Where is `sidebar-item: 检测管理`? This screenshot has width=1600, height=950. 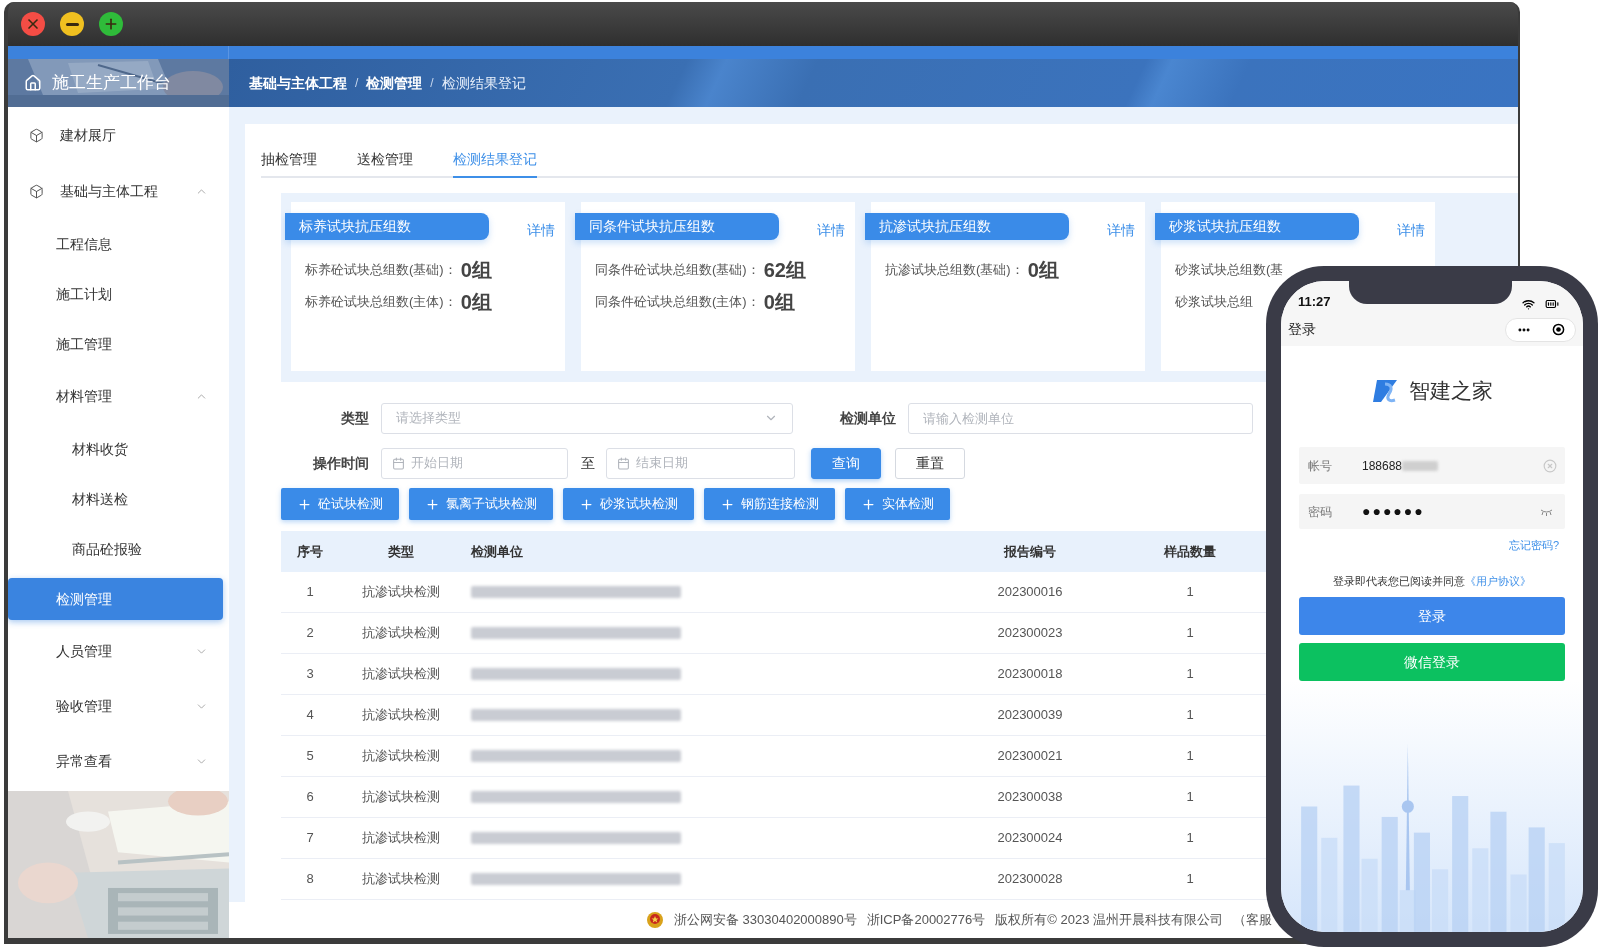
sidebar-item: 检测管理 is located at coordinates (115, 599).